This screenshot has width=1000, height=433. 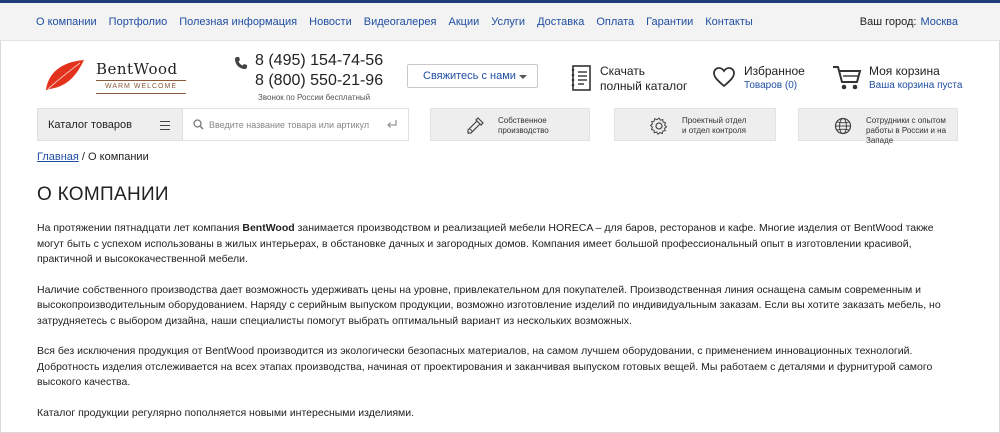 What do you see at coordinates (724, 77) in the screenshot?
I see `heart-icon` at bounding box center [724, 77].